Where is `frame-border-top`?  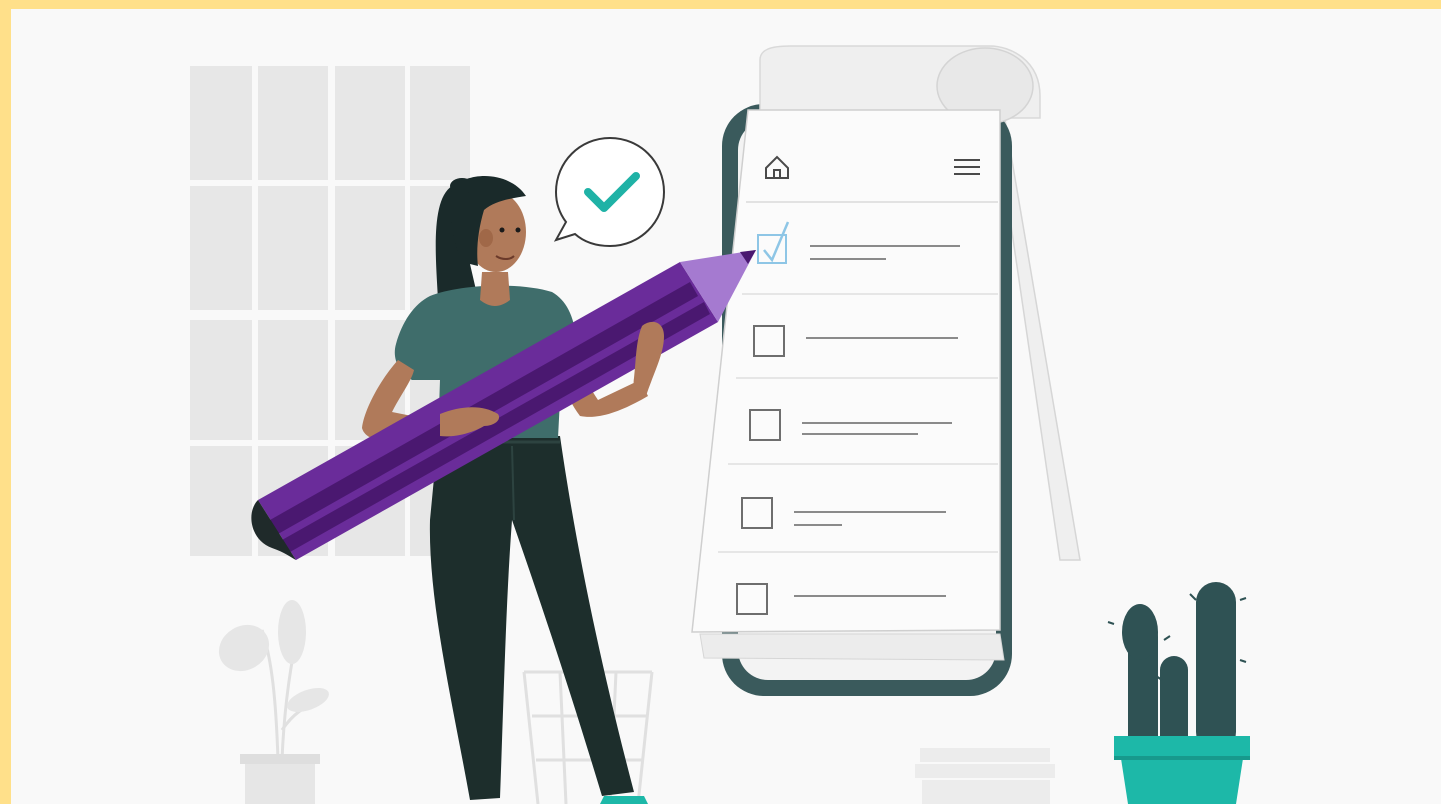 frame-border-top is located at coordinates (720, 4).